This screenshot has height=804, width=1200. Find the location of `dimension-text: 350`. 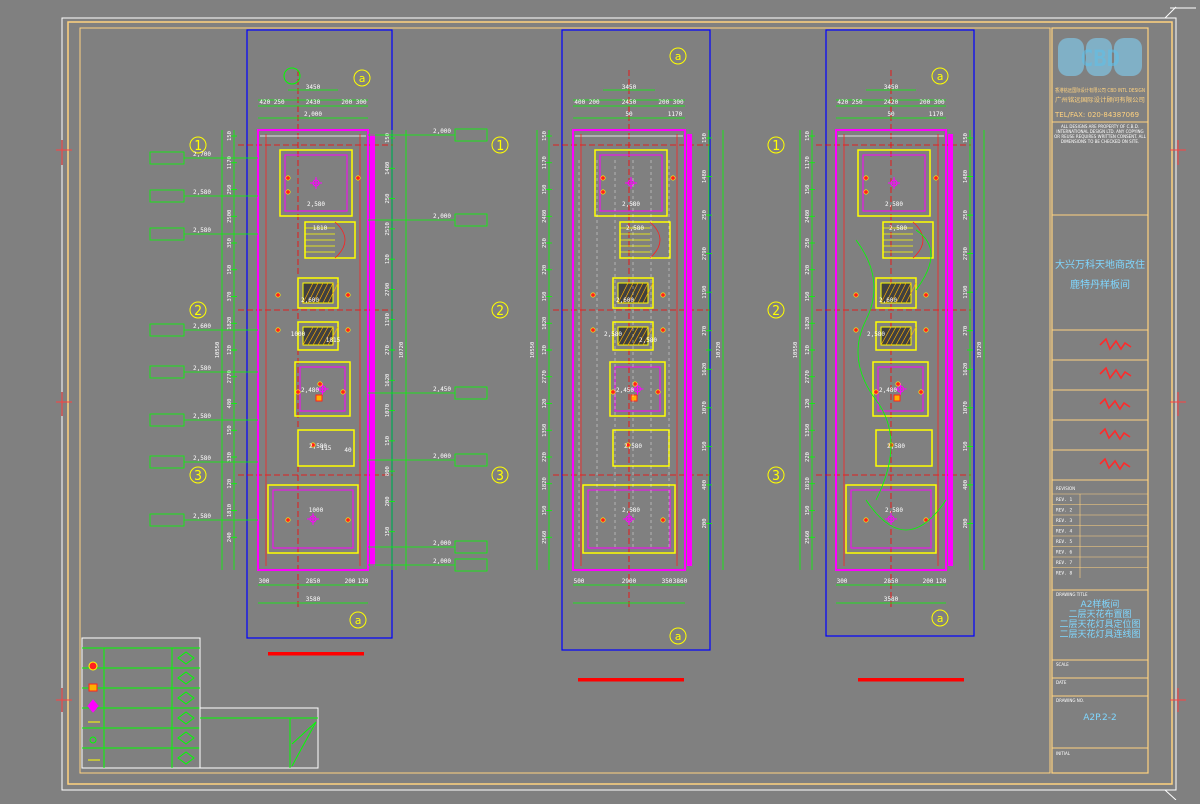

dimension-text: 350 is located at coordinates (230, 243).